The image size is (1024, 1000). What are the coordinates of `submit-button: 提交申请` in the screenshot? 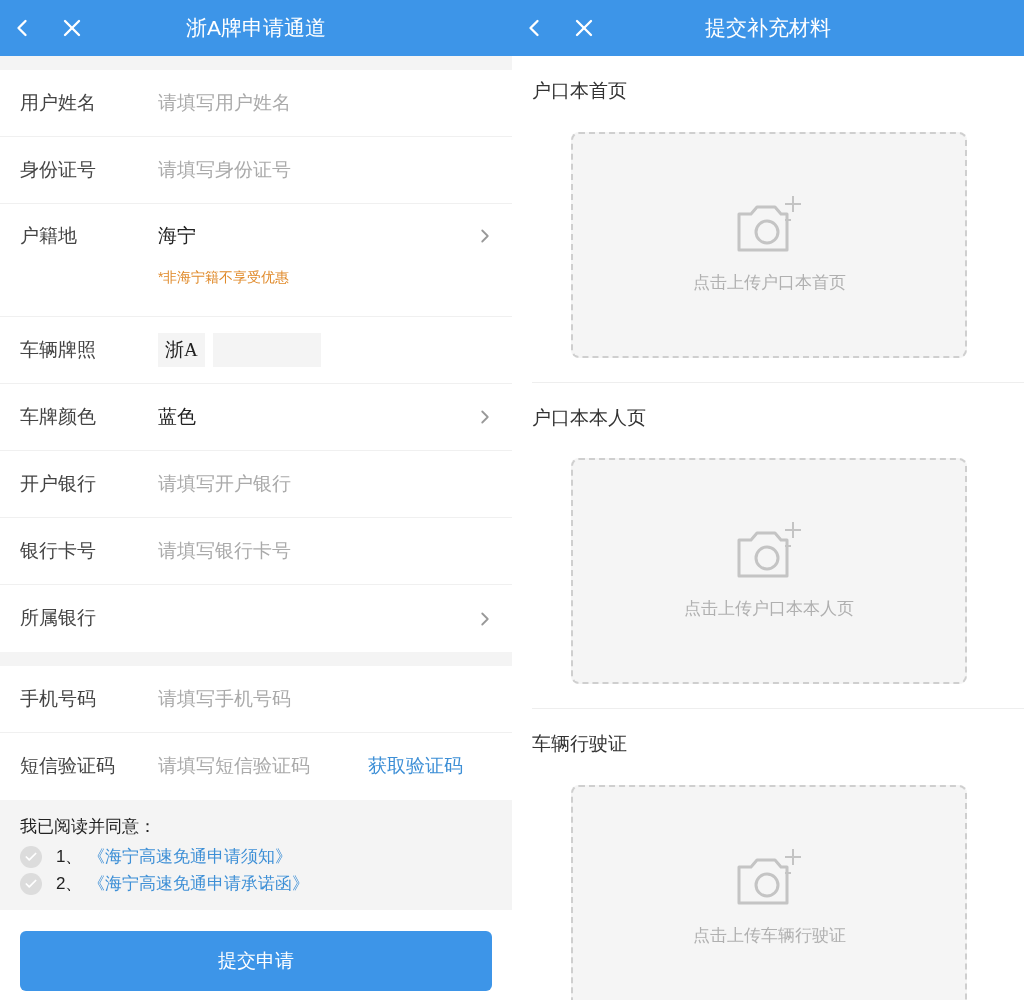 It's located at (256, 961).